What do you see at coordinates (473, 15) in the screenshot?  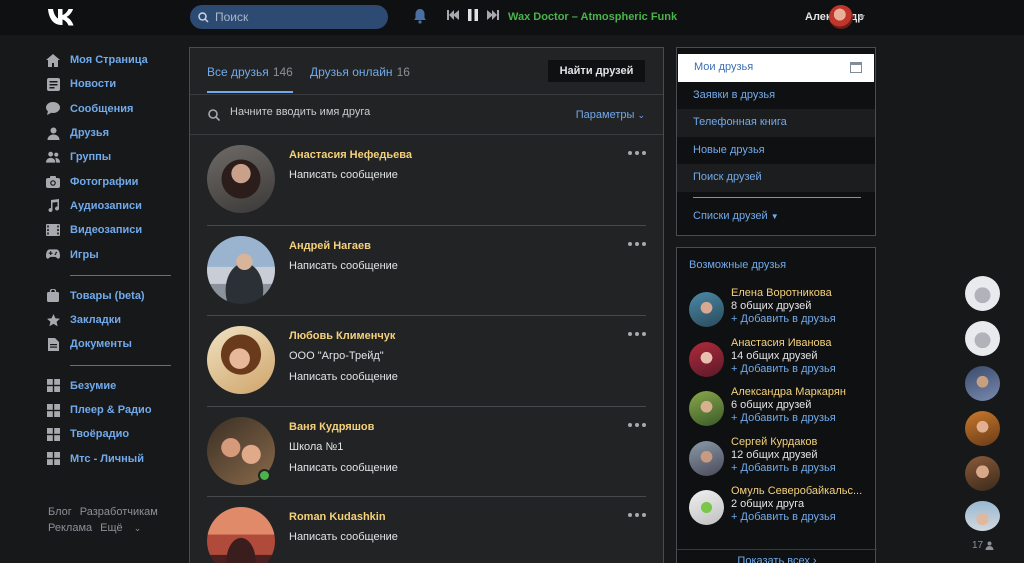 I see `pause-icon` at bounding box center [473, 15].